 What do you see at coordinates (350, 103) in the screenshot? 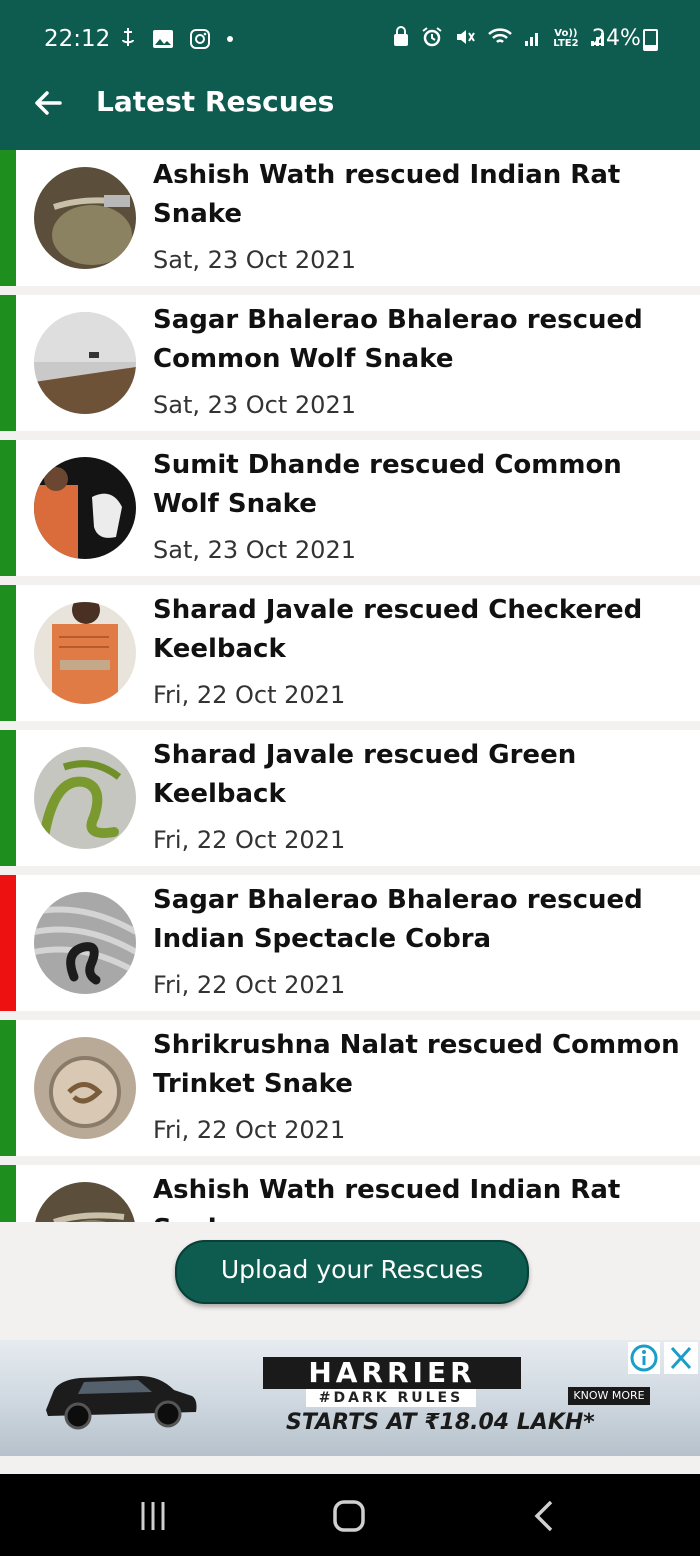
I see `app-bar: Latest Rescues` at bounding box center [350, 103].